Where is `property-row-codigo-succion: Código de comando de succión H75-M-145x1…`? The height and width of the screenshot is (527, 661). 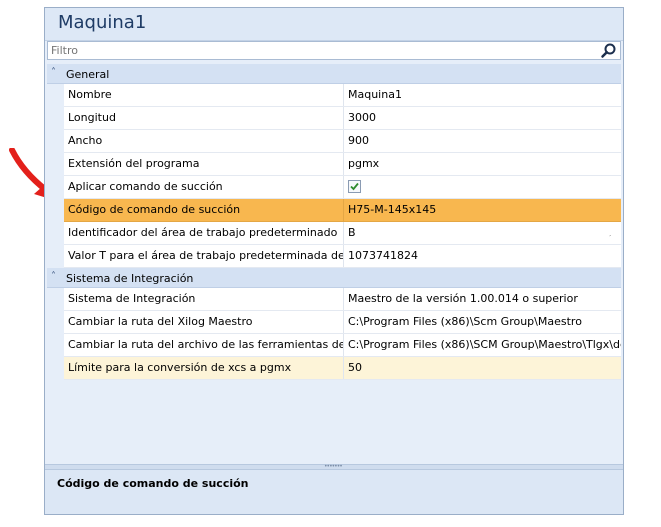 property-row-codigo-succion: Código de comando de succión H75-M-145x1… is located at coordinates (342, 210).